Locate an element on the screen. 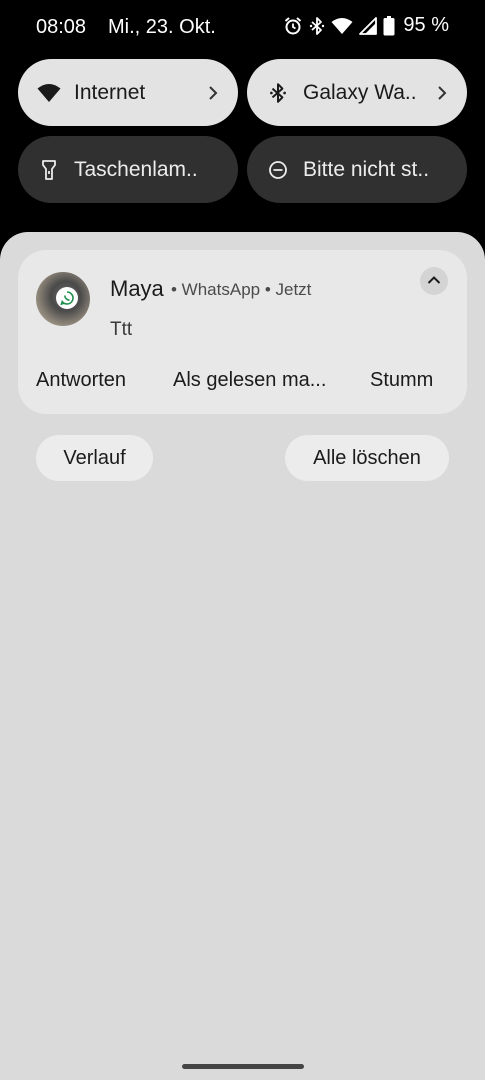 The image size is (485, 1080). tile-do-not-disturb-label: Bitte nicht st.. is located at coordinates (366, 169).